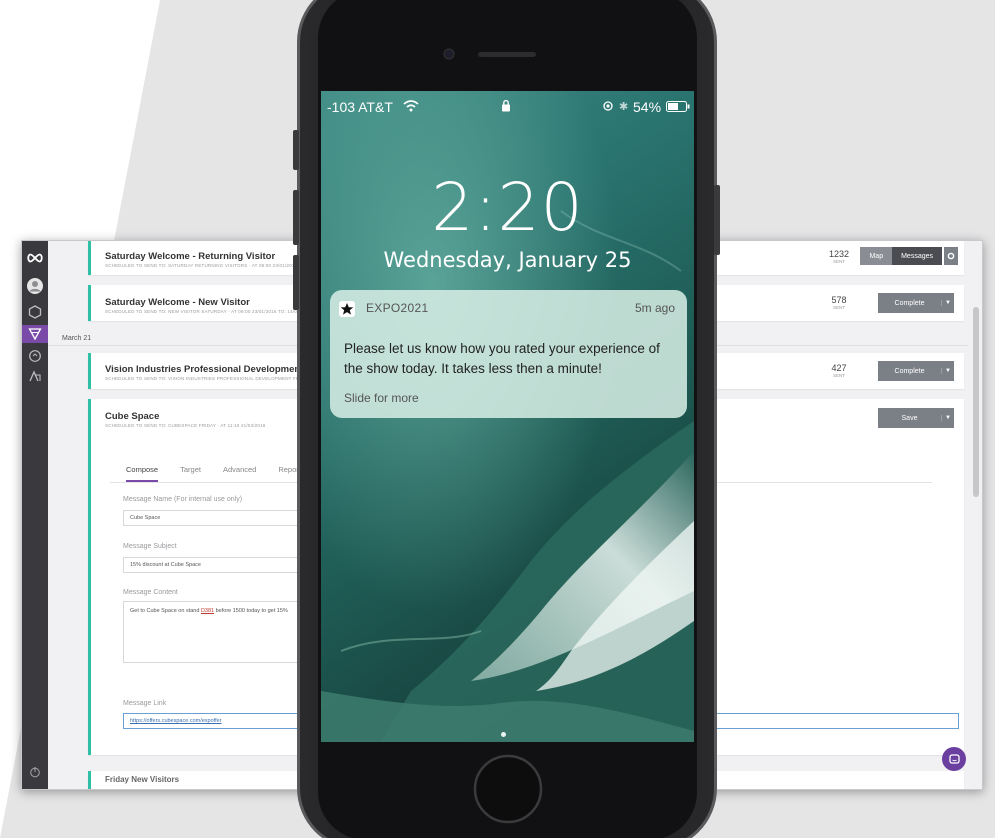 The image size is (995, 838). I want to click on refresh-circle-icon, so click(35, 356).